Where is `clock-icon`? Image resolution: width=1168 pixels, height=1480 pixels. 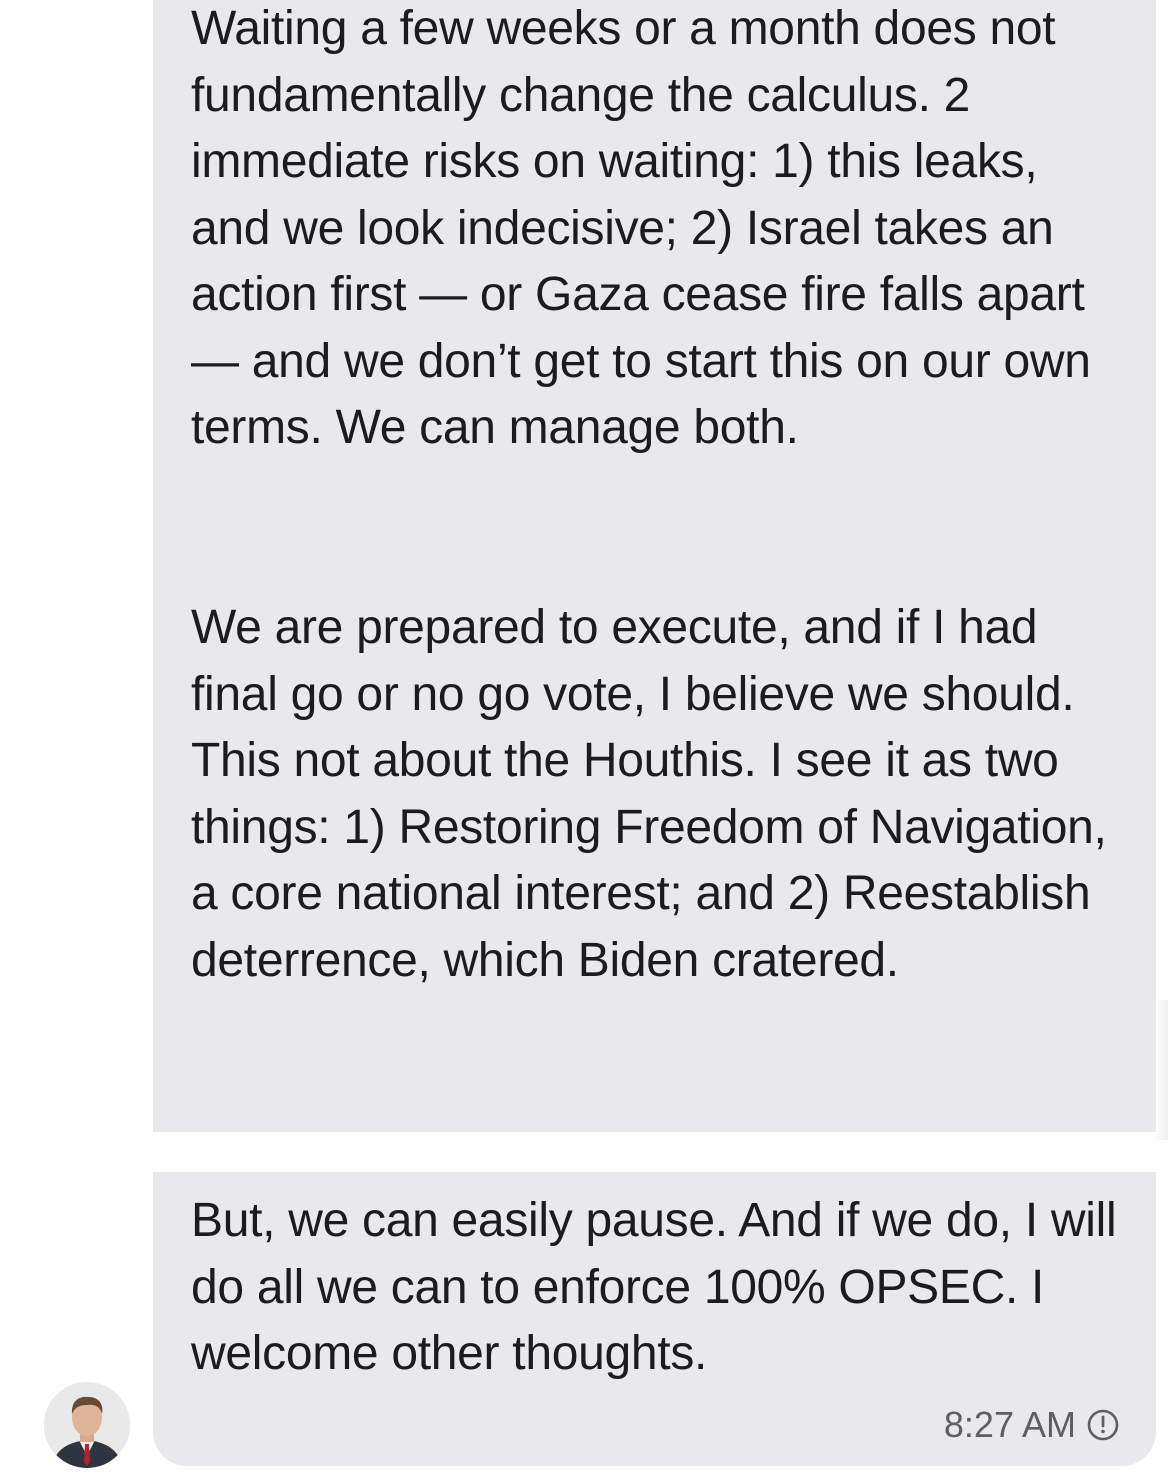
clock-icon is located at coordinates (1103, 1425).